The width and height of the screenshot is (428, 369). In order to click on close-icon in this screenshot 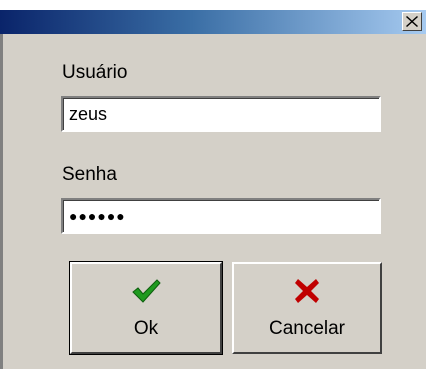, I will do `click(412, 21)`.